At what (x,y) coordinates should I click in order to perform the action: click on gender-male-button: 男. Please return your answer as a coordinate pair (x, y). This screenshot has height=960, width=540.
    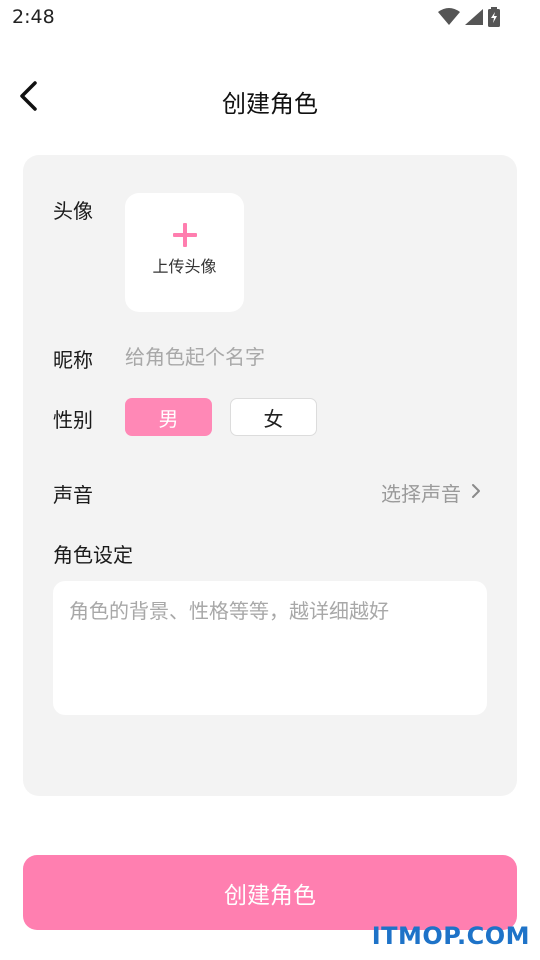
    Looking at the image, I should click on (168, 417).